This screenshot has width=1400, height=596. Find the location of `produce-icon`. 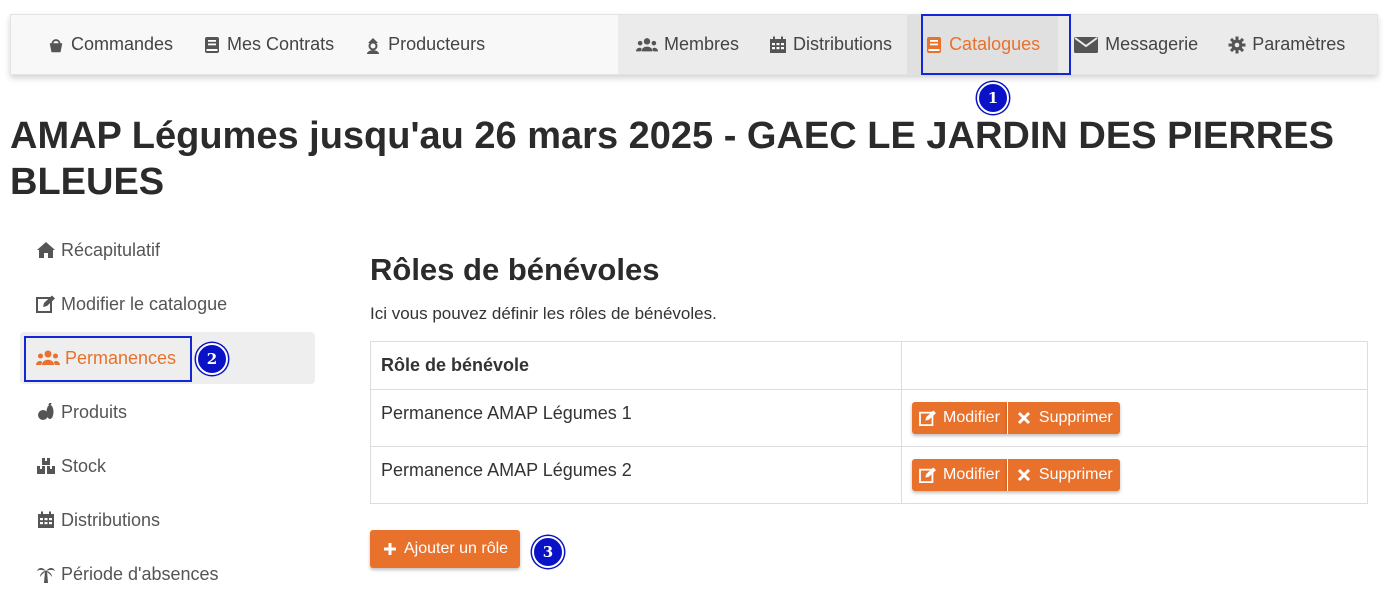

produce-icon is located at coordinates (46, 411).